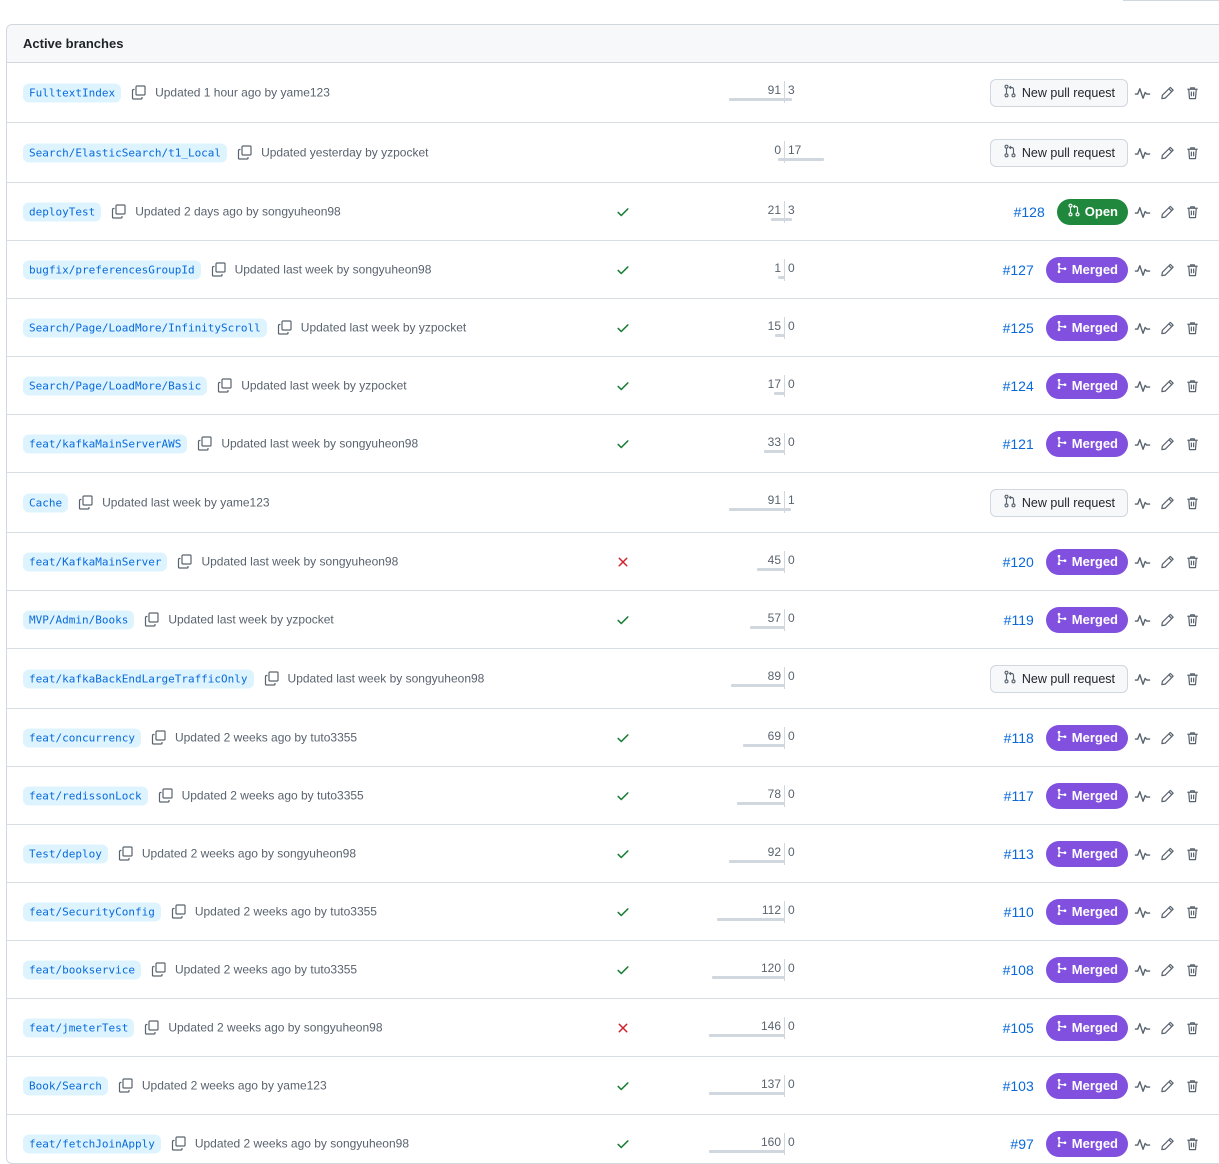 Image resolution: width=1219 pixels, height=1164 pixels. What do you see at coordinates (1018, 970) in the screenshot?
I see `pull-request-number-link: #108` at bounding box center [1018, 970].